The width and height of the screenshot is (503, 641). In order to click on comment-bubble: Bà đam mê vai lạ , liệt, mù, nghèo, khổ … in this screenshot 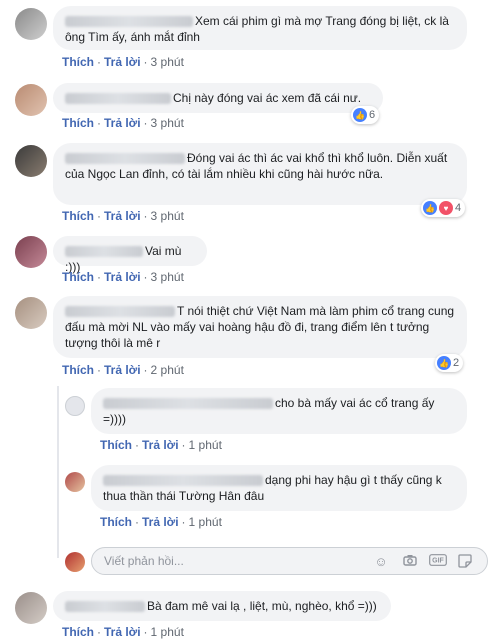, I will do `click(222, 606)`.